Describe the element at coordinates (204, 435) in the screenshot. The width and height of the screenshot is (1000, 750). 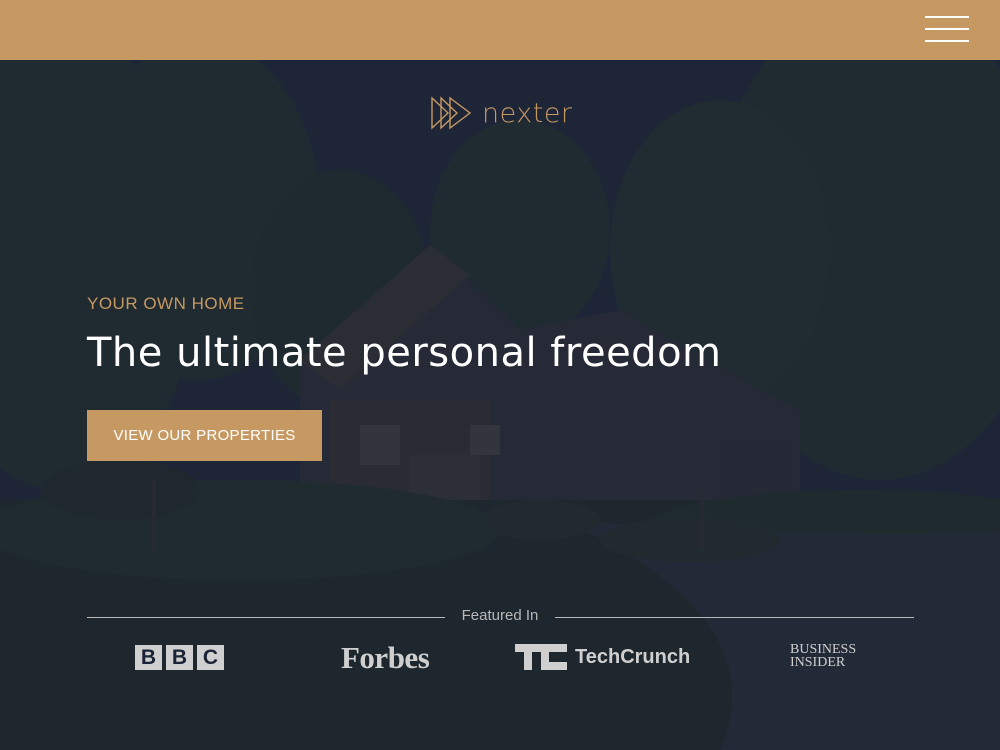
I see `view-properties-button: VIEW OUR PROPERTIES` at that location.